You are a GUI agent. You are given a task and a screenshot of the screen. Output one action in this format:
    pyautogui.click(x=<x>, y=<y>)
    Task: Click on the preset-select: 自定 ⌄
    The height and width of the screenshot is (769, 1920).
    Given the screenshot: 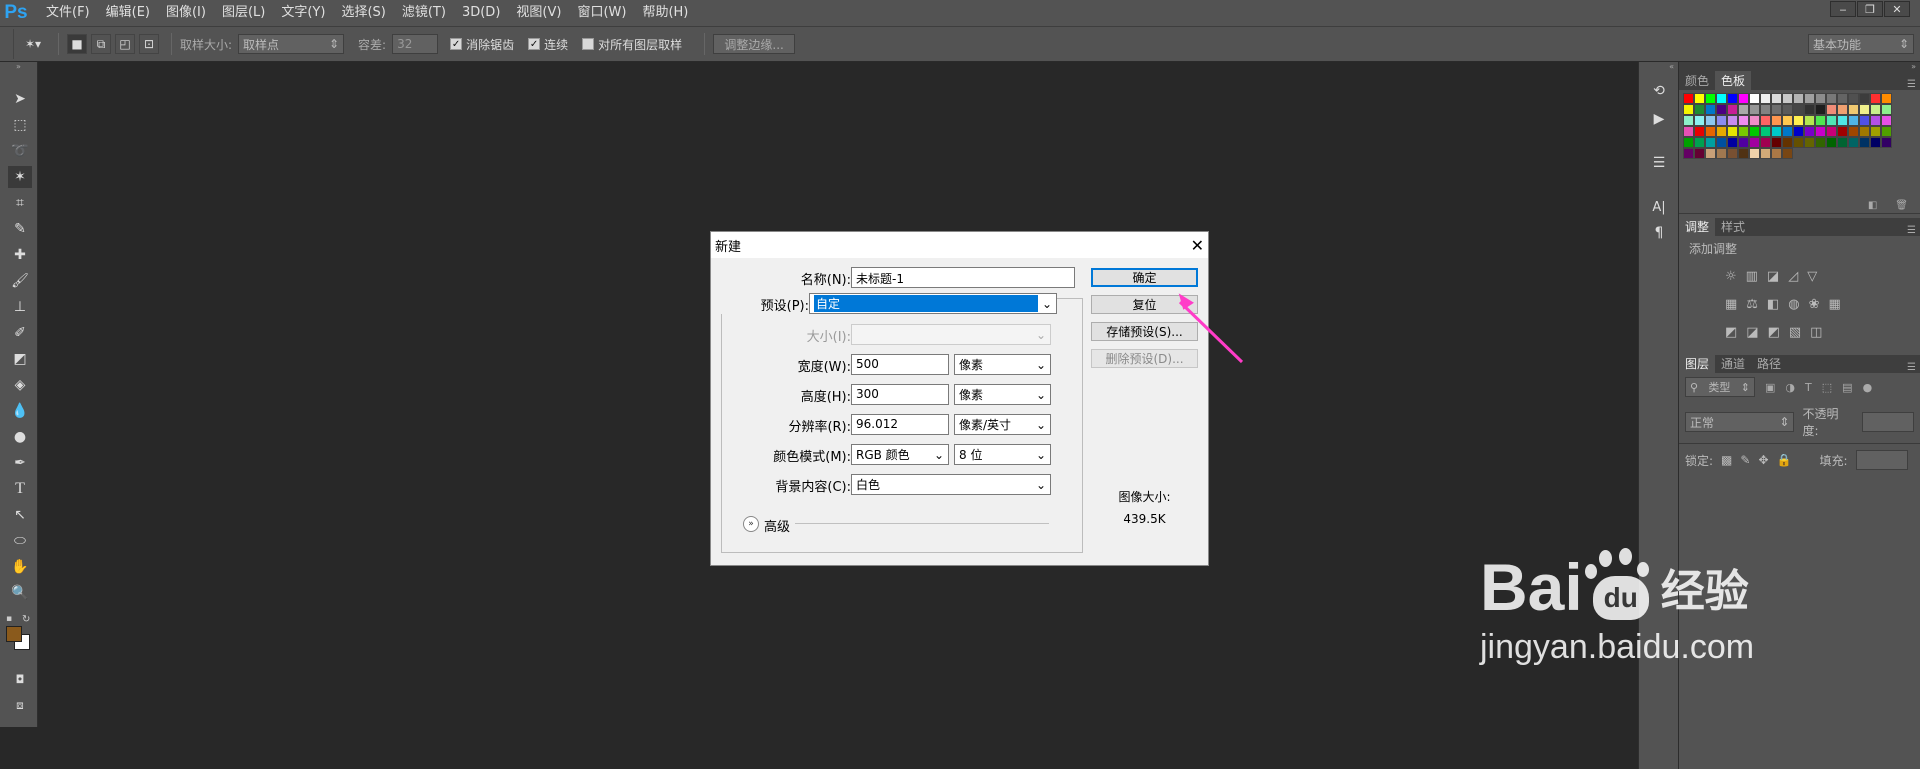 What is the action you would take?
    pyautogui.click(x=933, y=303)
    